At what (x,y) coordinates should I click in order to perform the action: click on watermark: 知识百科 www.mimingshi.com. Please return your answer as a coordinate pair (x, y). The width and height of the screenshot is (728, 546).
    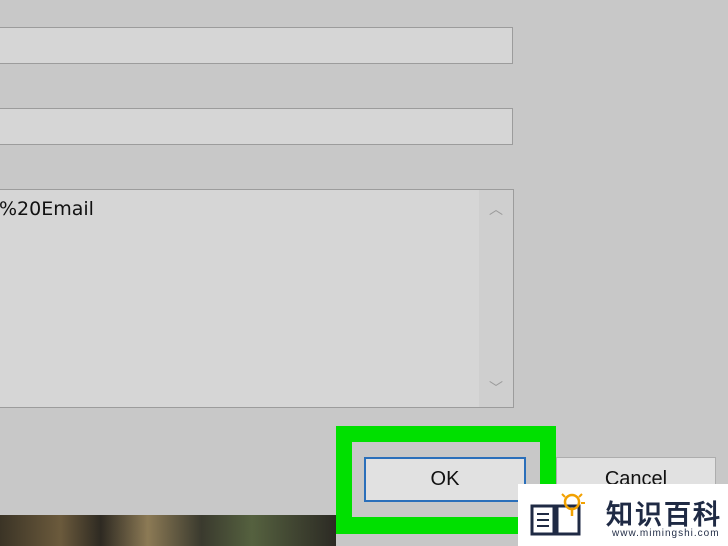
    Looking at the image, I should click on (623, 515).